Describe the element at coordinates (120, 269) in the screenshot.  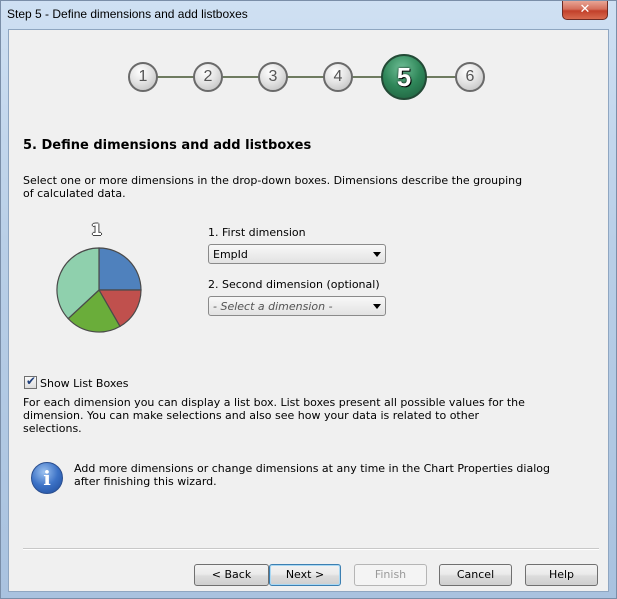
I see `pie-slice-blue` at that location.